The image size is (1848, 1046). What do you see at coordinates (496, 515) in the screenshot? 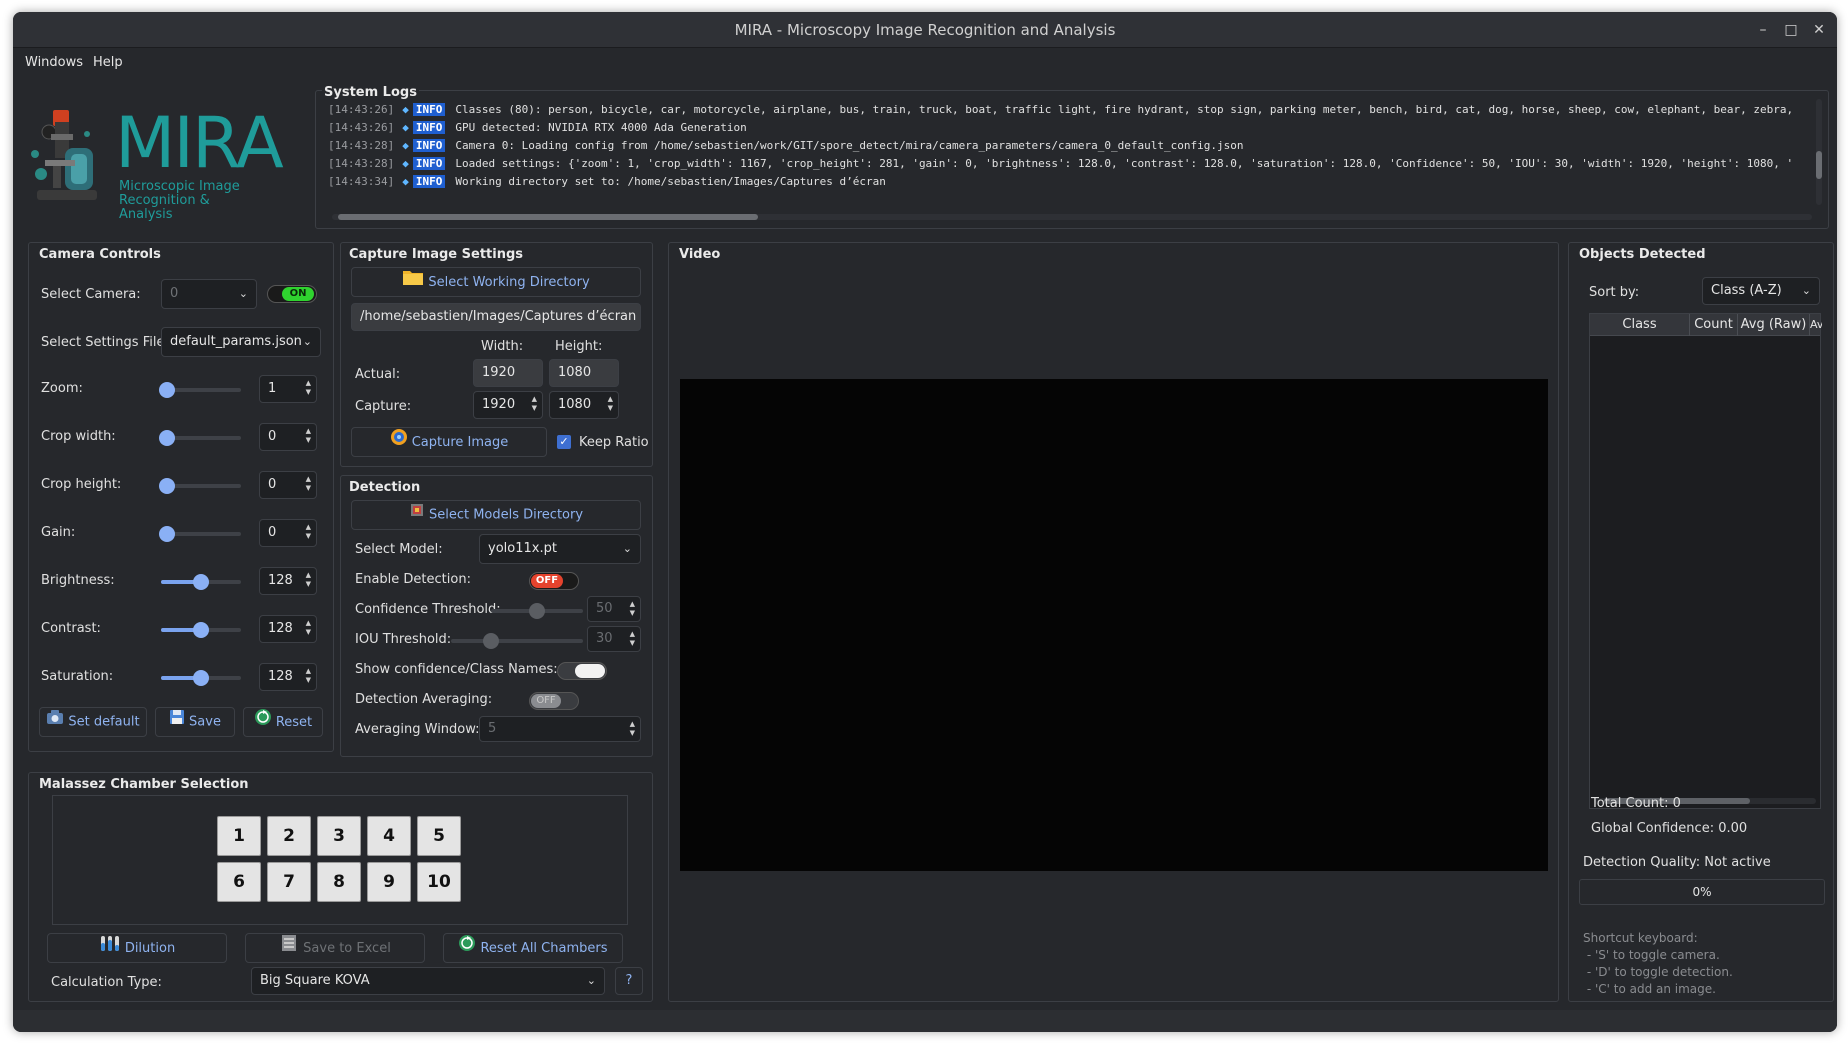
I see `select-models-directory-button: Select Models Directory` at bounding box center [496, 515].